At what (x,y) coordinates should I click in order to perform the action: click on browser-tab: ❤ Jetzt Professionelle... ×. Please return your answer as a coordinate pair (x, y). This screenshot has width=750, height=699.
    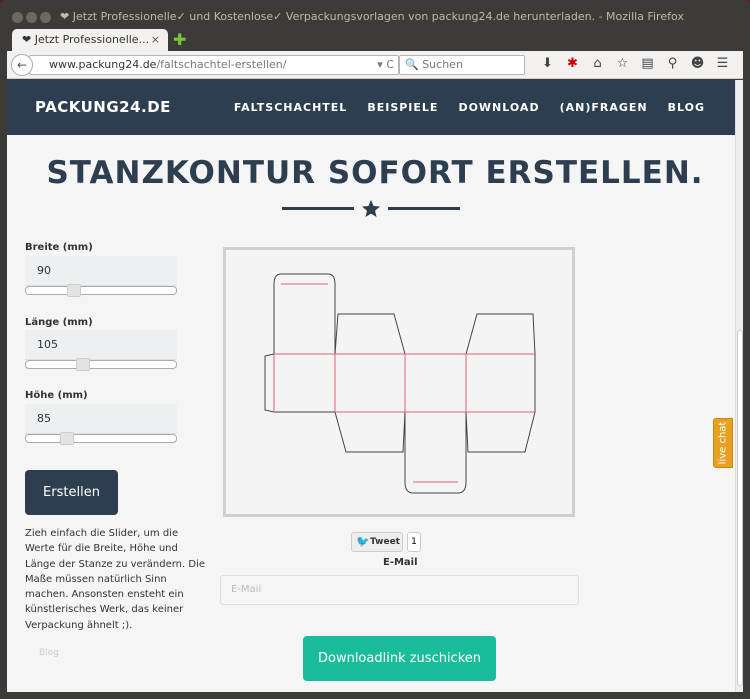
    Looking at the image, I should click on (90, 40).